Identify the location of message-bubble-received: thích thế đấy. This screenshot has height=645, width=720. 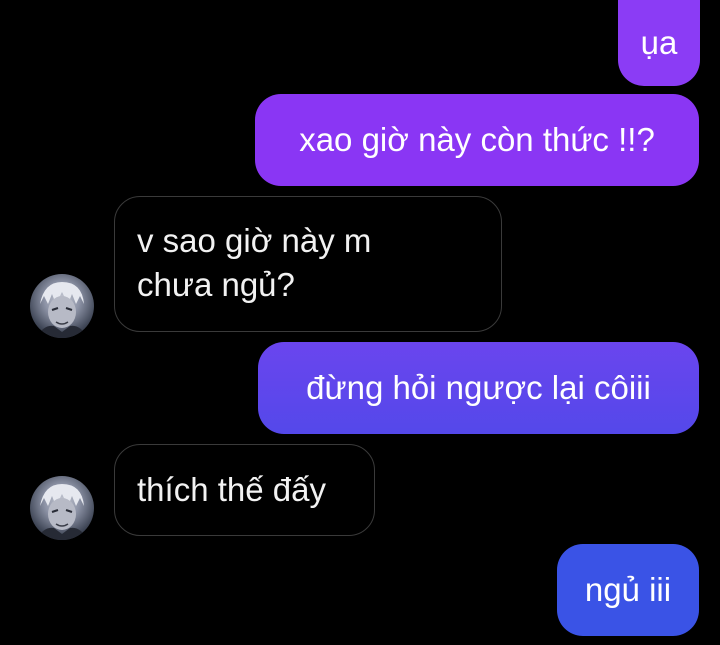
(244, 490).